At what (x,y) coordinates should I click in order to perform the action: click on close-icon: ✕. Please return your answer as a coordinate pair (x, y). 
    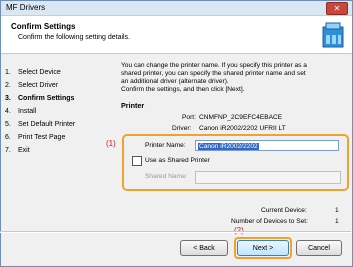
    Looking at the image, I should click on (337, 8).